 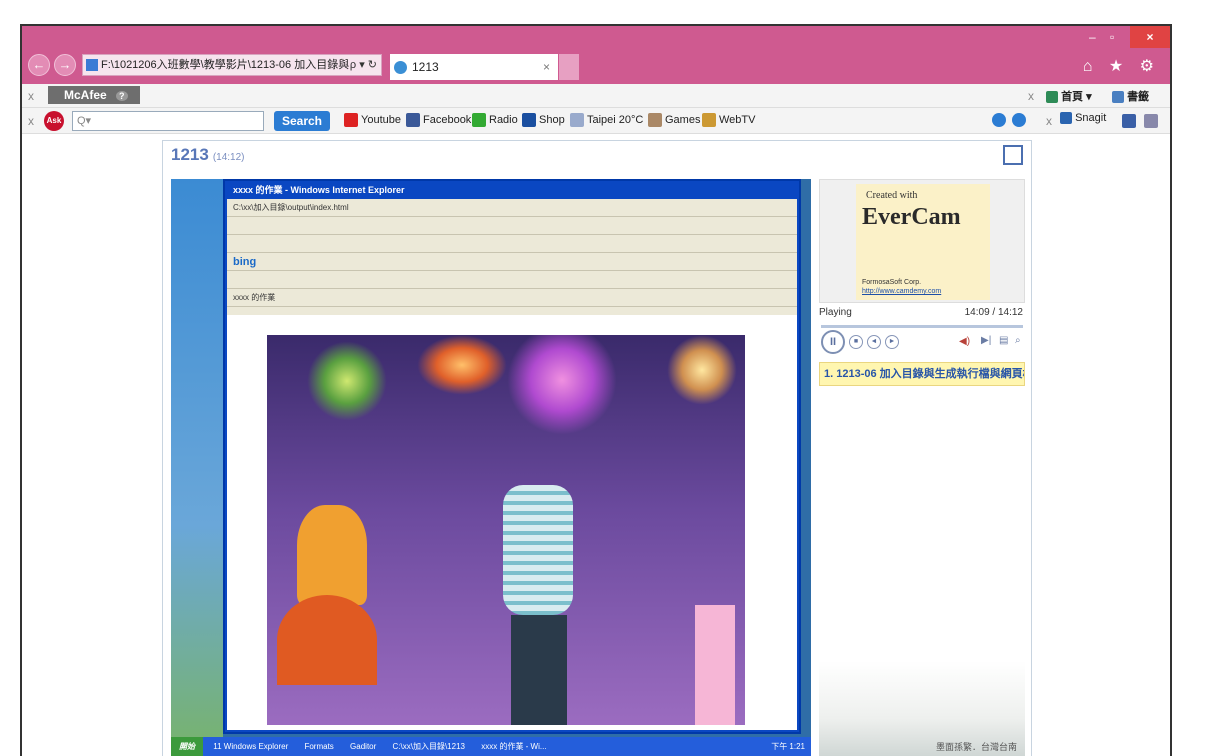 What do you see at coordinates (922, 374) in the screenshot?
I see `chapter-item: 1. 1213-06 加入目錄與生成執行檔與網頁檔` at bounding box center [922, 374].